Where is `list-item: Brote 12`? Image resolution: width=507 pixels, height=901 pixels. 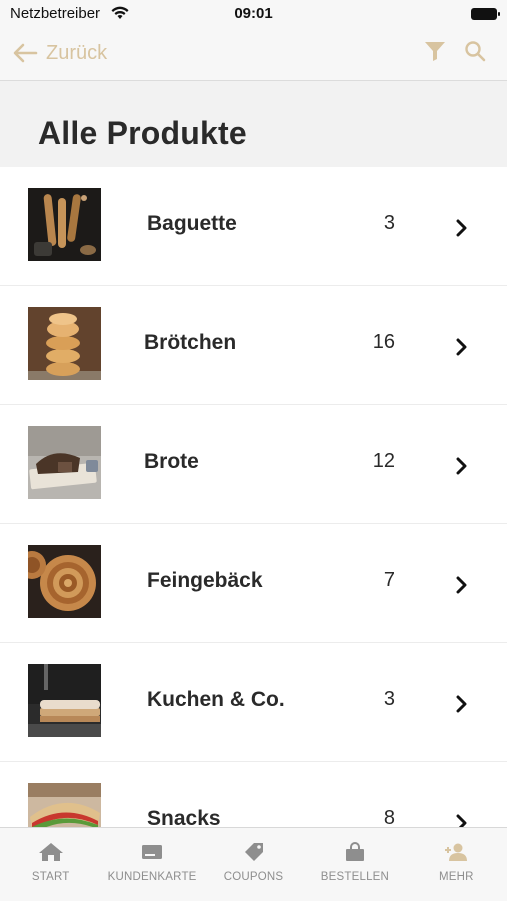 list-item: Brote 12 is located at coordinates (253, 464).